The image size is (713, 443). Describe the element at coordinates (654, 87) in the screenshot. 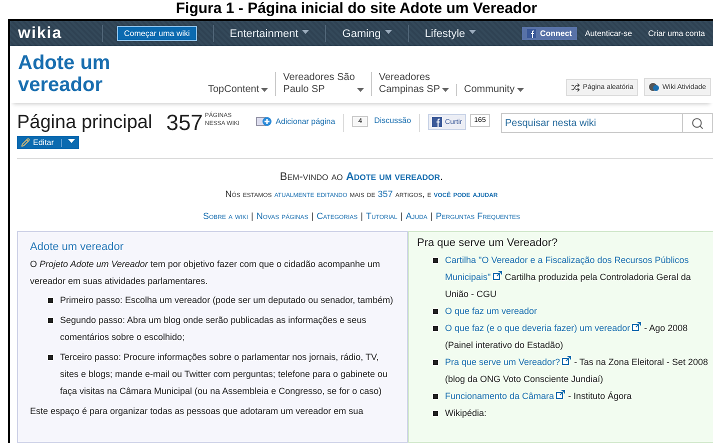

I see `activity-icon` at that location.